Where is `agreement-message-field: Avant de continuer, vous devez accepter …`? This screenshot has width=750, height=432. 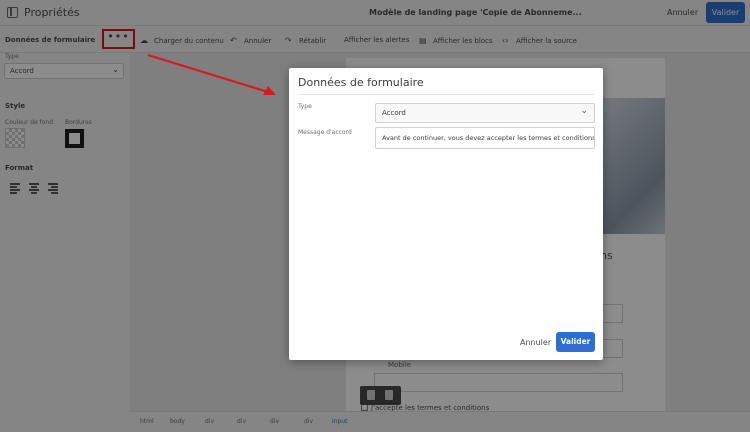
agreement-message-field: Avant de continuer, vous devez accepter … is located at coordinates (485, 138).